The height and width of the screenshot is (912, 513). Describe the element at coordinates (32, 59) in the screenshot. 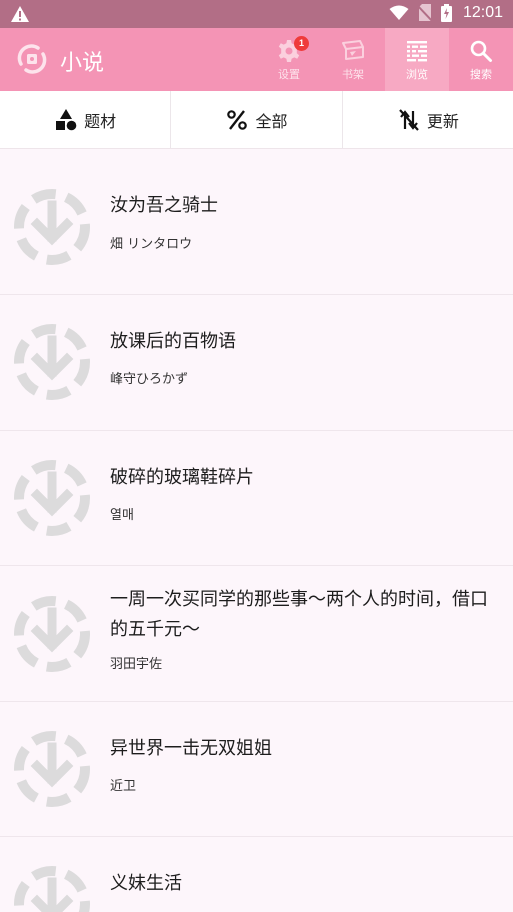

I see `app-logo-icon` at that location.